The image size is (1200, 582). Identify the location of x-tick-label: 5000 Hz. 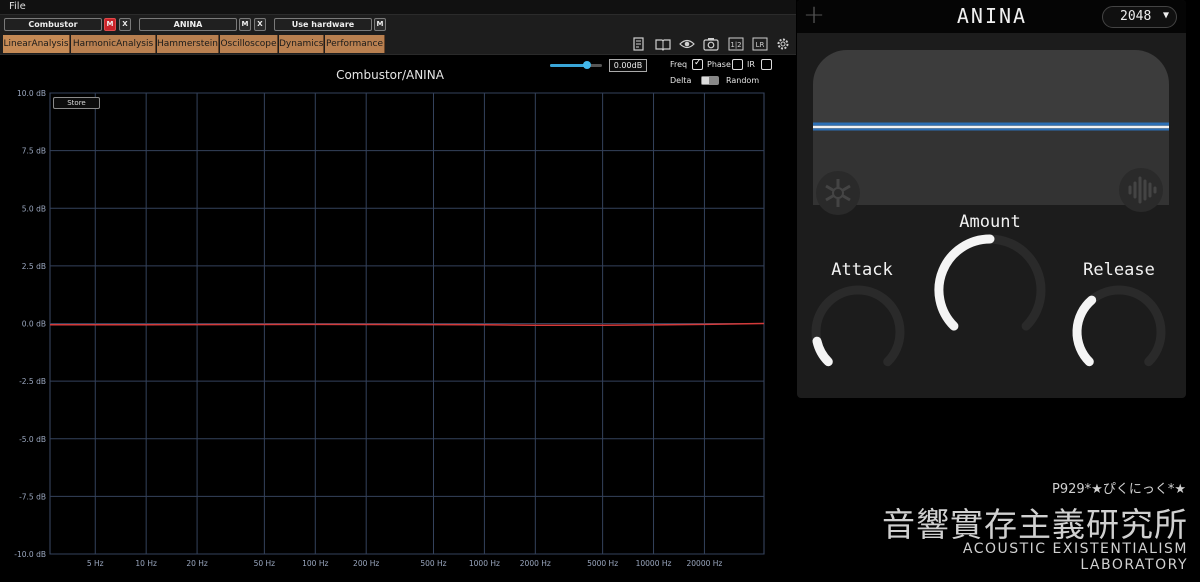
(602, 563).